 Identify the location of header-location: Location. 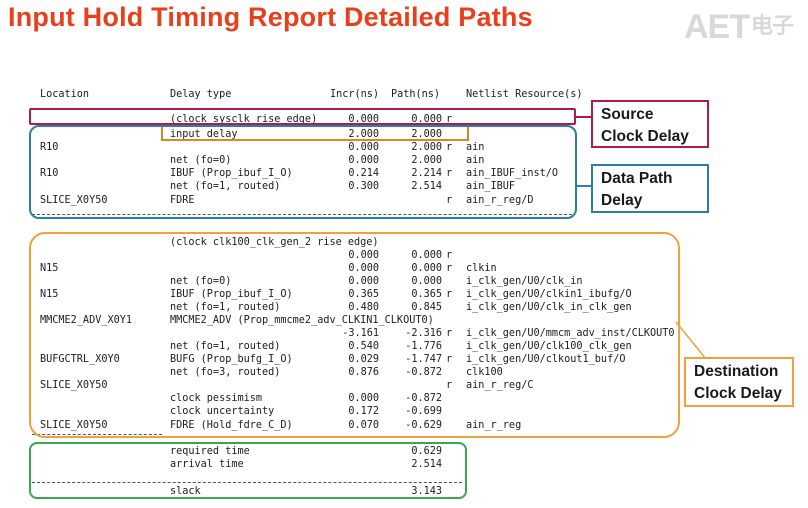
(65, 94).